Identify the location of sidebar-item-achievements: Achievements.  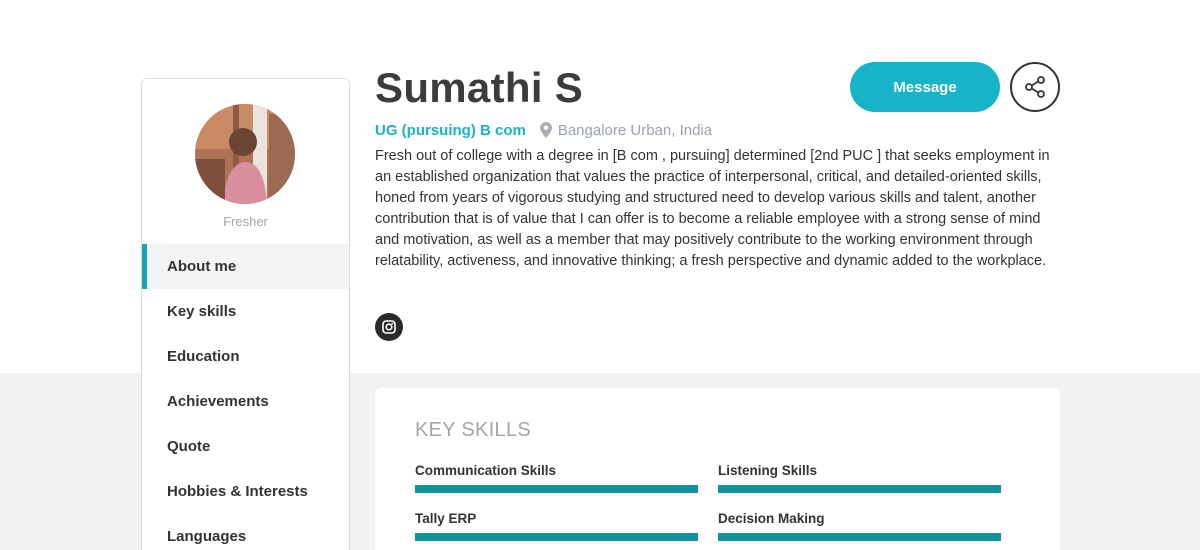
(245, 401).